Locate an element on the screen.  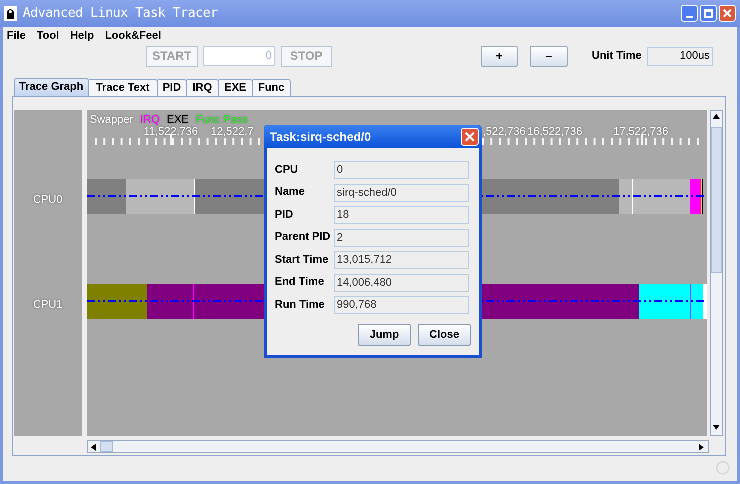
unit-time-field: 100us is located at coordinates (680, 56).